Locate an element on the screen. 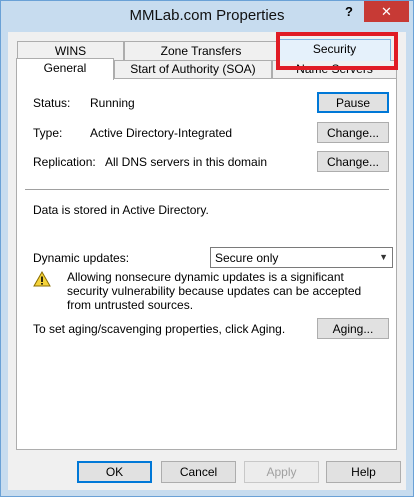  tab-label: Name Servers is located at coordinates (334, 69).